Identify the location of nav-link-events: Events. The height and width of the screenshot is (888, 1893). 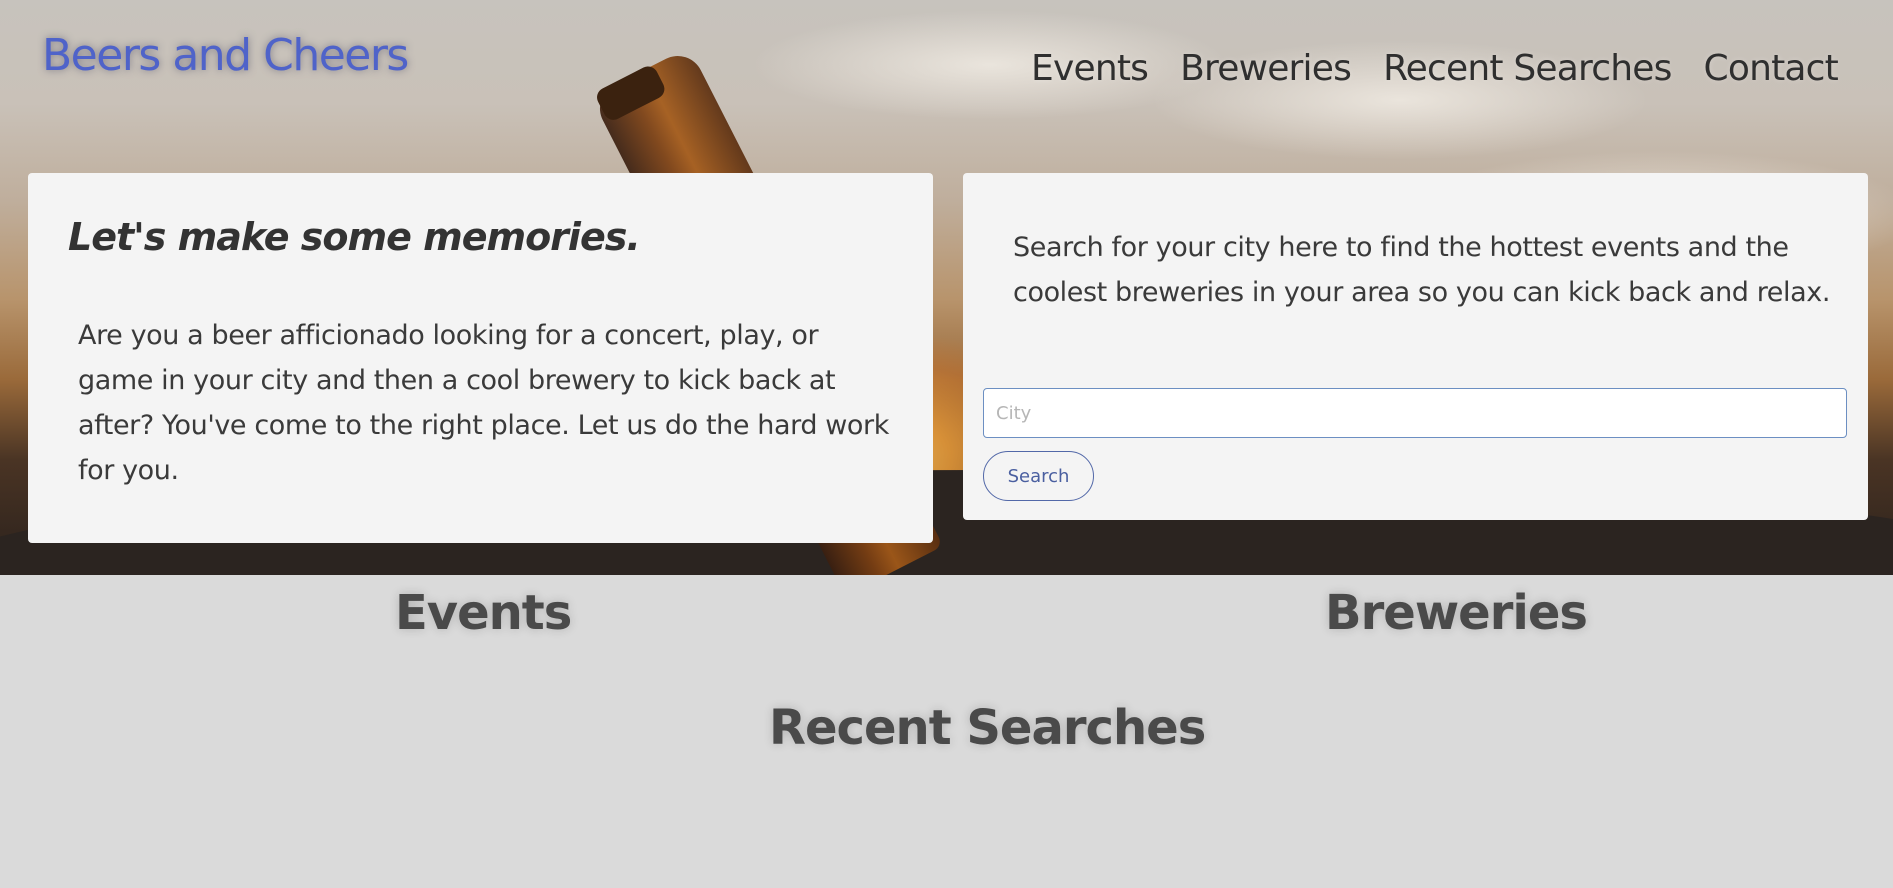
(1090, 68).